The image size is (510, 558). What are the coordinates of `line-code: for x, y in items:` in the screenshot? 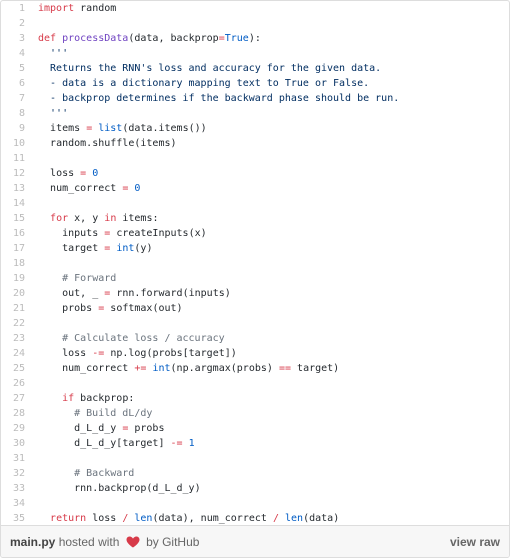 It's located at (104, 218).